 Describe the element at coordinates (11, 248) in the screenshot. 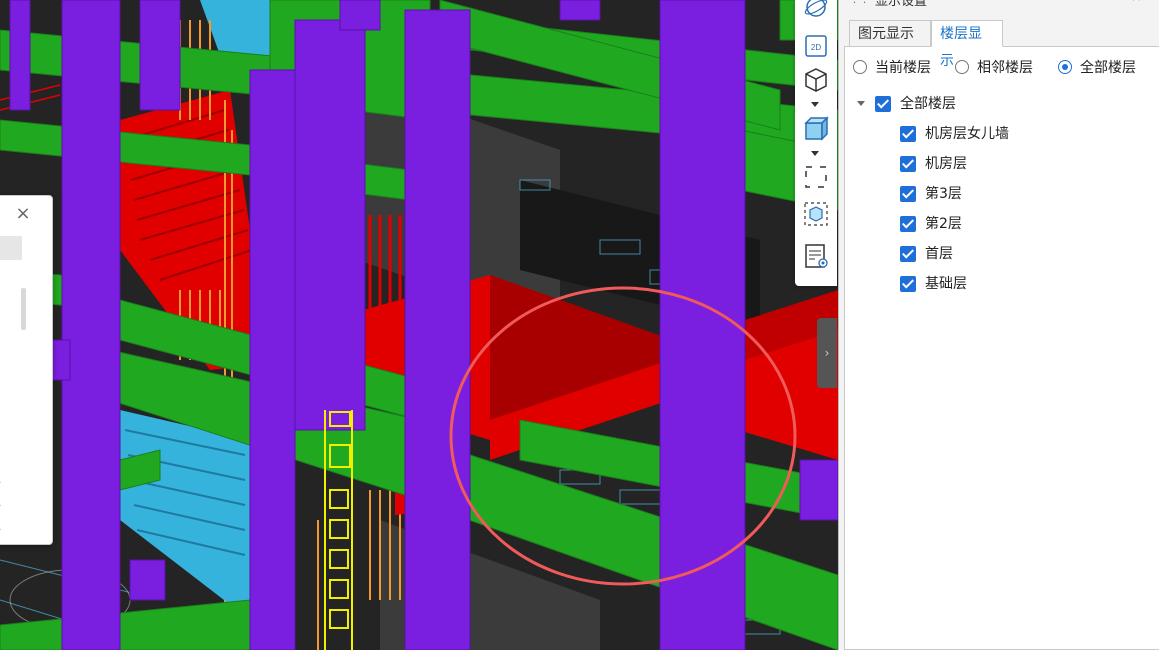

I see `dialog-header-cell` at that location.